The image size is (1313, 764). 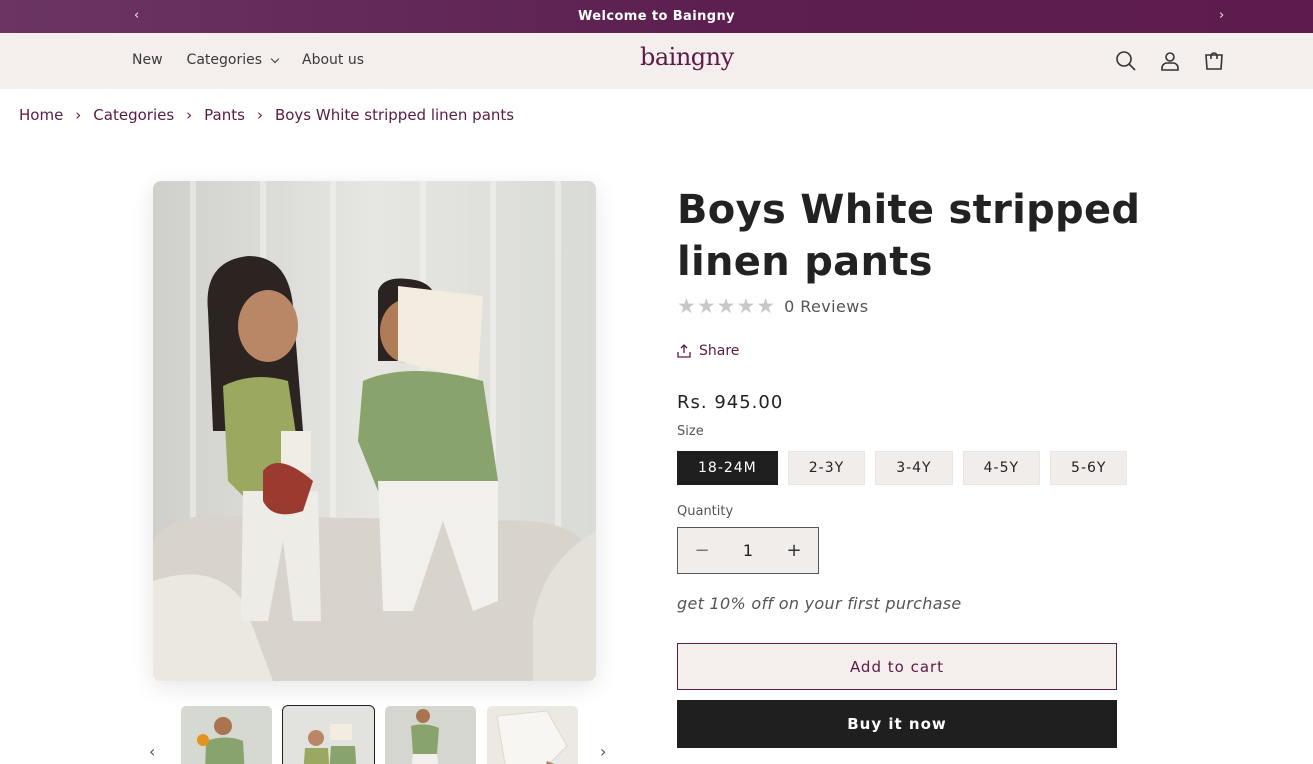 I want to click on breadcrumb-pants: Pants, so click(x=224, y=115).